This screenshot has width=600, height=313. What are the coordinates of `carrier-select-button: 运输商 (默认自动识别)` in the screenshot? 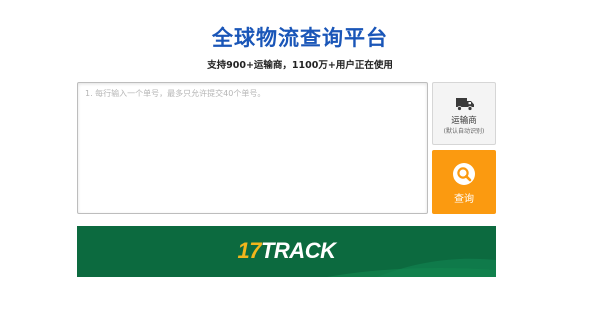 It's located at (464, 113).